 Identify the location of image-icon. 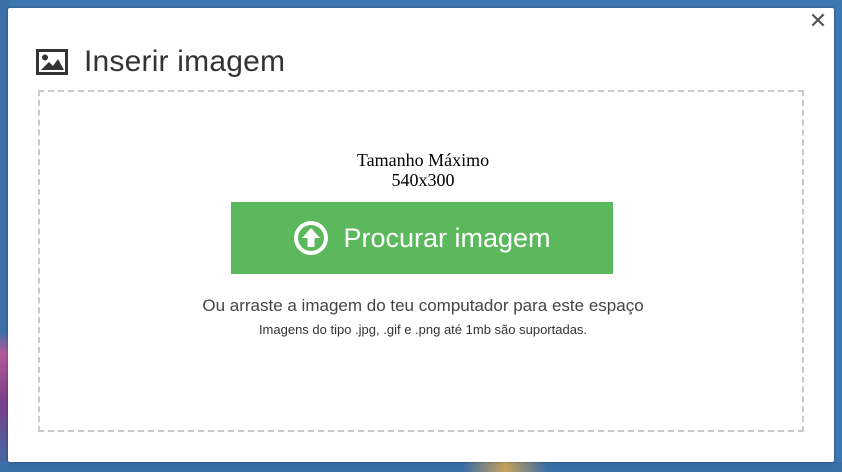
(52, 62).